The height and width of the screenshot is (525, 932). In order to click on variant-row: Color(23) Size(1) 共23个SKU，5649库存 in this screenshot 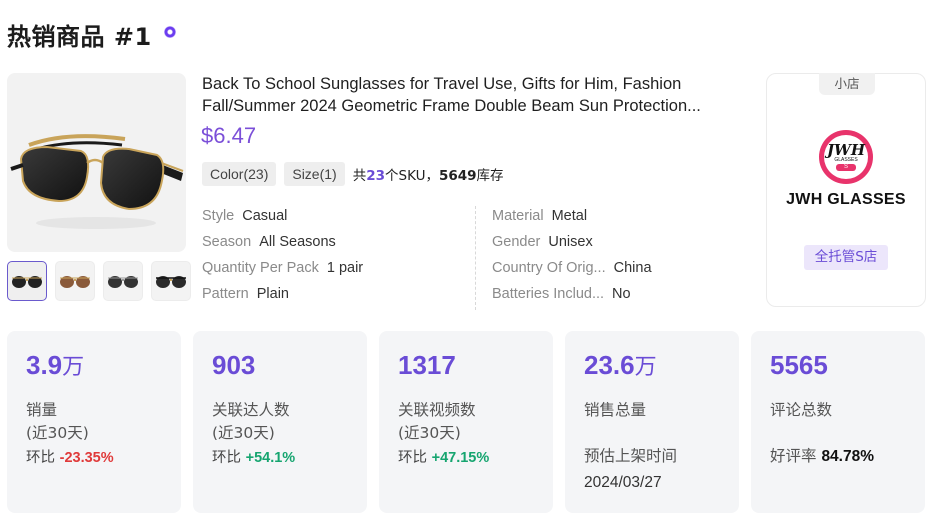, I will do `click(353, 174)`.